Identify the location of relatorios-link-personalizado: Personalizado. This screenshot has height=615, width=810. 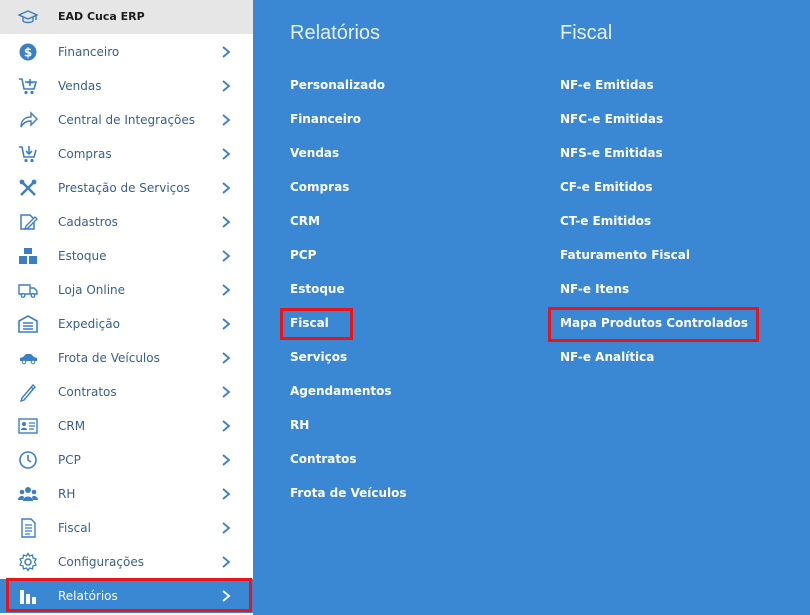
(337, 85).